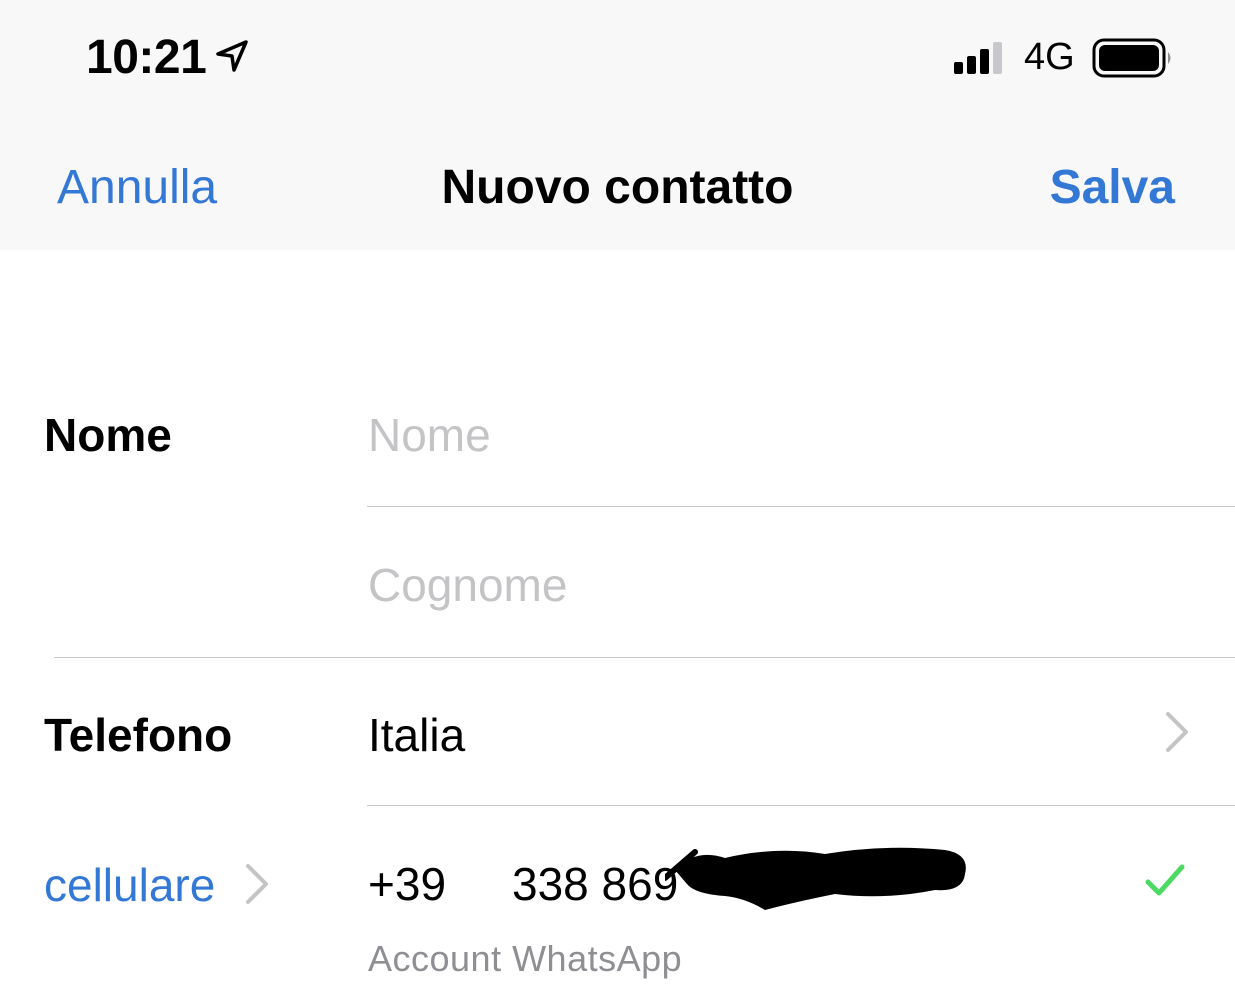  Describe the element at coordinates (407, 884) in the screenshot. I see `country-code: +39` at that location.